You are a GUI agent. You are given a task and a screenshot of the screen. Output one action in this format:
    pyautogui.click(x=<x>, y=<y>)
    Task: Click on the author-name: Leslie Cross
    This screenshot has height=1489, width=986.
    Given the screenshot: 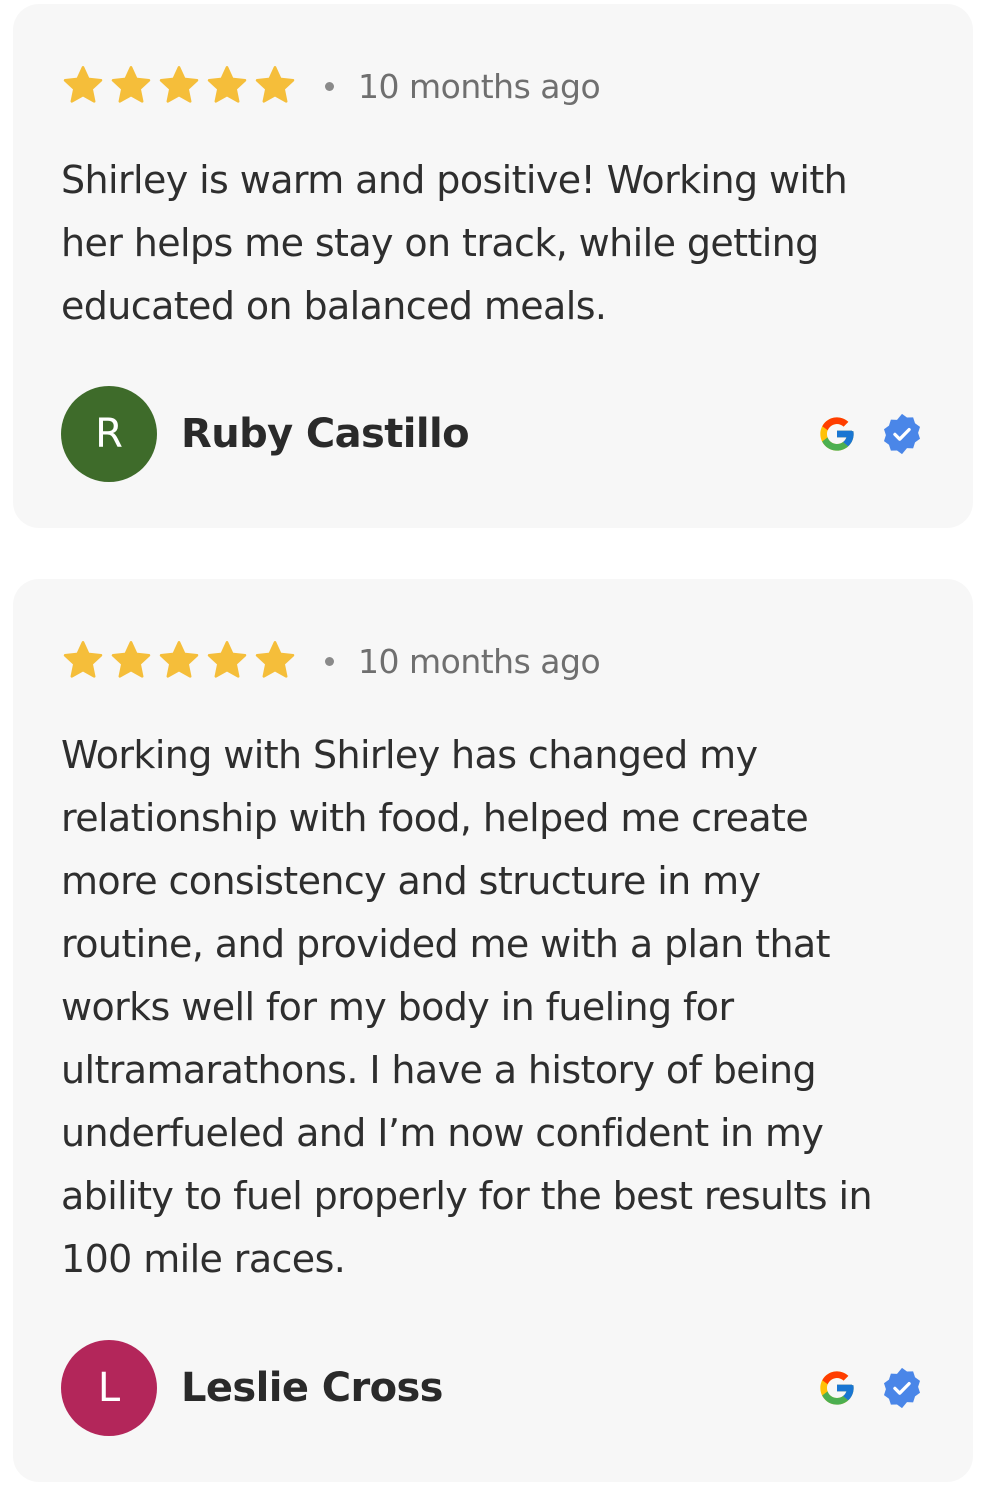 What is the action you would take?
    pyautogui.click(x=312, y=1388)
    